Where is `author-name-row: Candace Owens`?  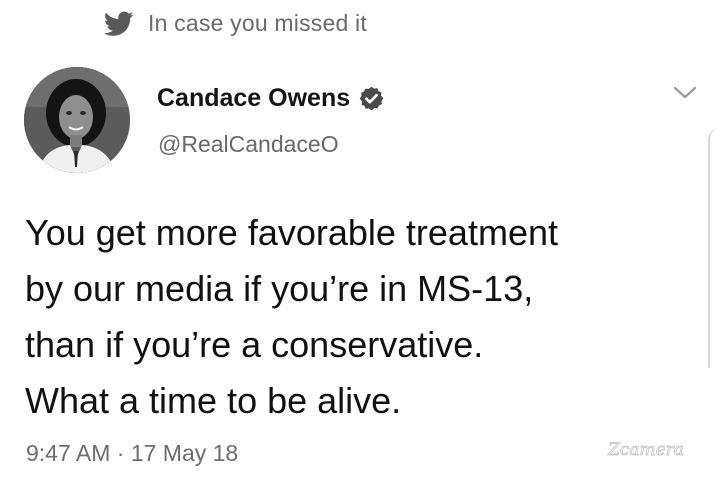 author-name-row: Candace Owens is located at coordinates (271, 98).